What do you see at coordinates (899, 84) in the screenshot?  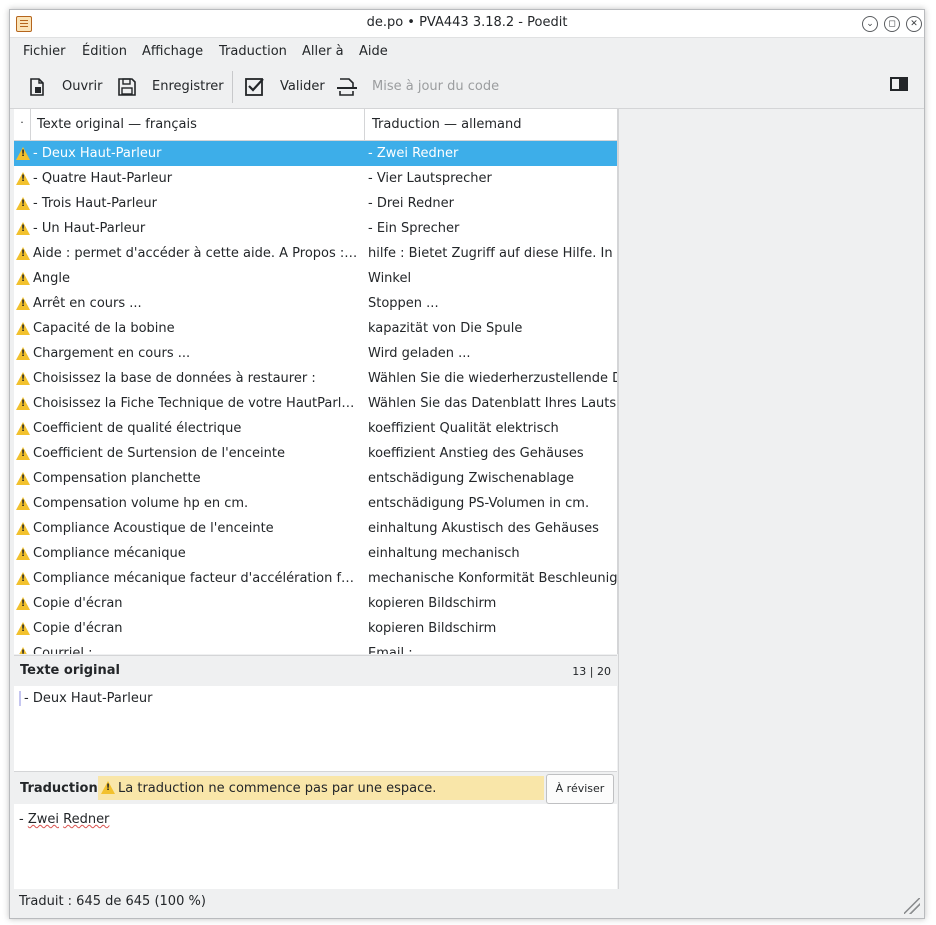 I see `sidebar-toggle-icon` at bounding box center [899, 84].